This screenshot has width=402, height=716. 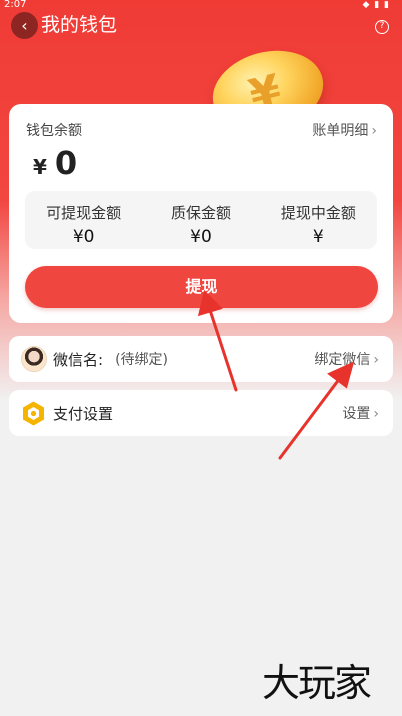 What do you see at coordinates (141, 360) in the screenshot?
I see `wechat-status: (待绑定)` at bounding box center [141, 360].